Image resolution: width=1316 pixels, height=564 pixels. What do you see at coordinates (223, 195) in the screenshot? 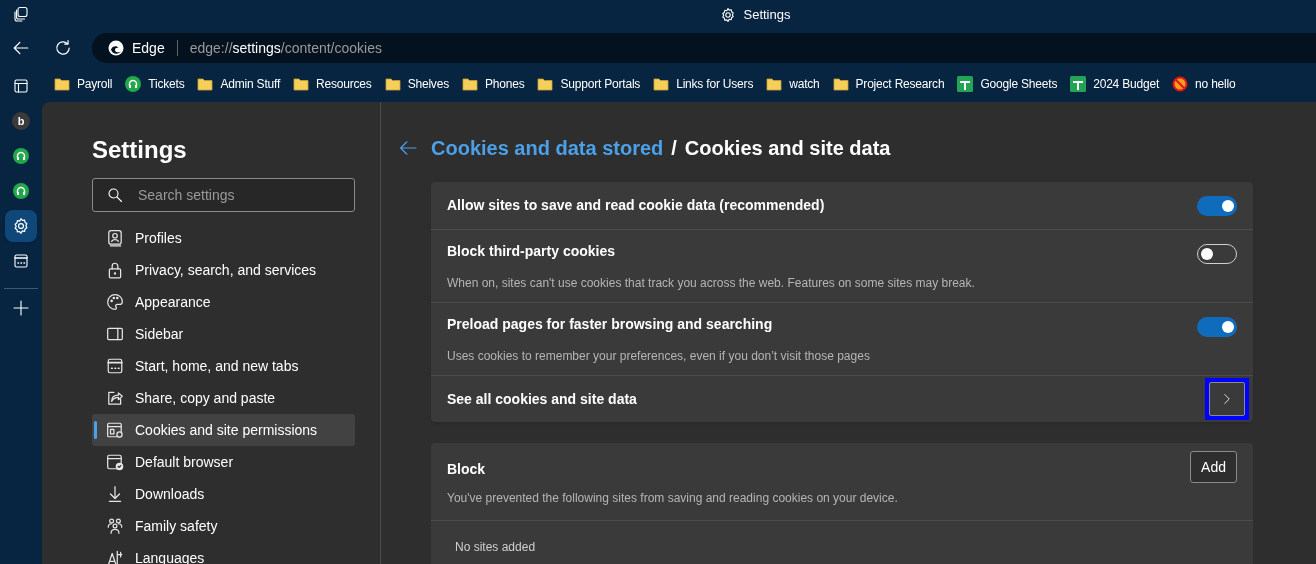
I see `search-field: Search settings` at bounding box center [223, 195].